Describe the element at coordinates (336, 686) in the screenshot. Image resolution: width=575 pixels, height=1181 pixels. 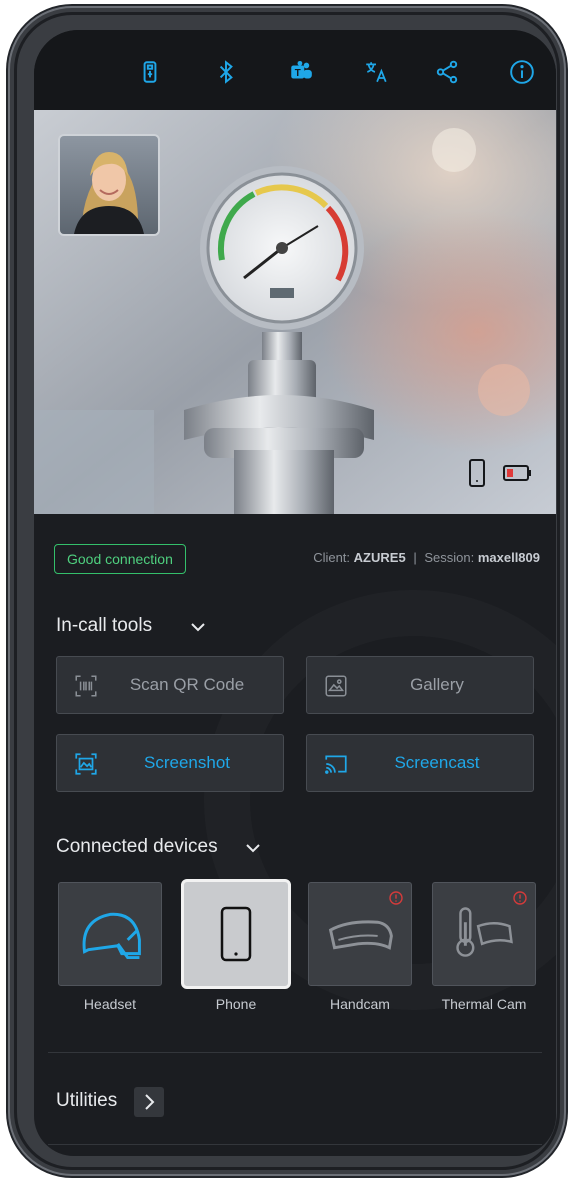
I see `gallery-icon` at that location.